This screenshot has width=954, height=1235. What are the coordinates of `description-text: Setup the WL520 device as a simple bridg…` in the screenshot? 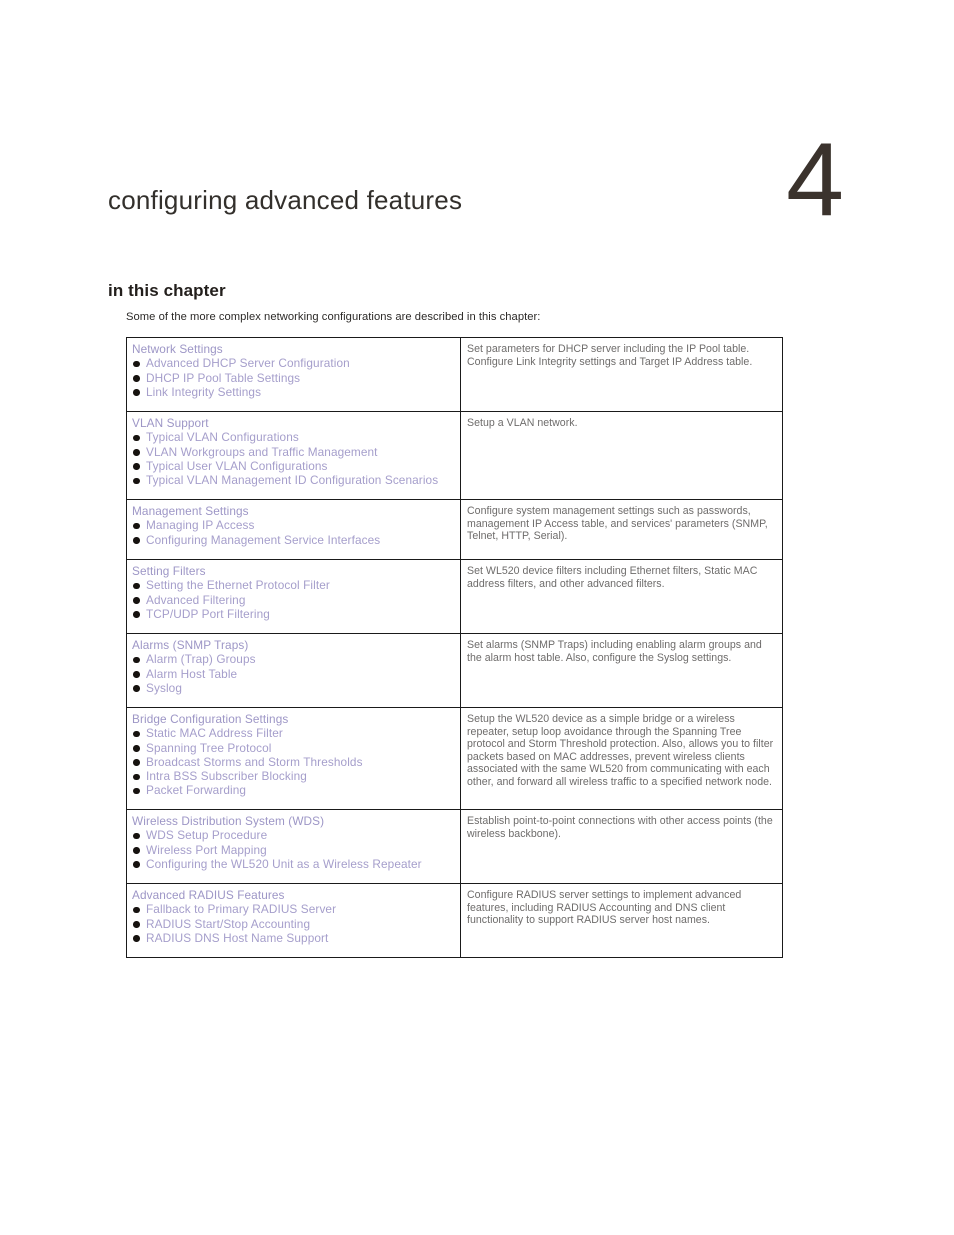 It's located at (620, 750).